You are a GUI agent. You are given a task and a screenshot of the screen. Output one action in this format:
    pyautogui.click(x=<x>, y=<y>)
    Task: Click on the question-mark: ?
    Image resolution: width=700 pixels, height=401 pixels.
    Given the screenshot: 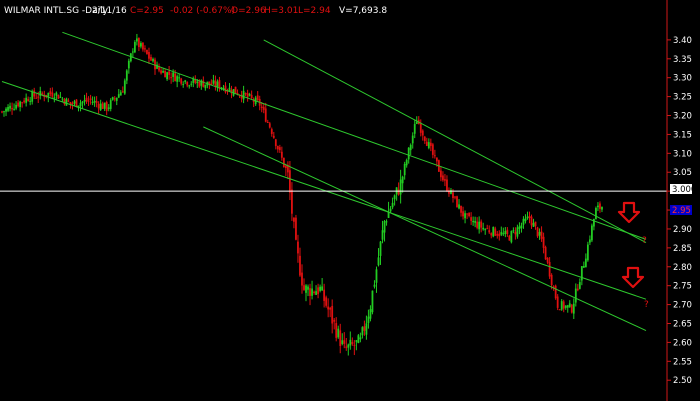 What is the action you would take?
    pyautogui.click(x=644, y=241)
    